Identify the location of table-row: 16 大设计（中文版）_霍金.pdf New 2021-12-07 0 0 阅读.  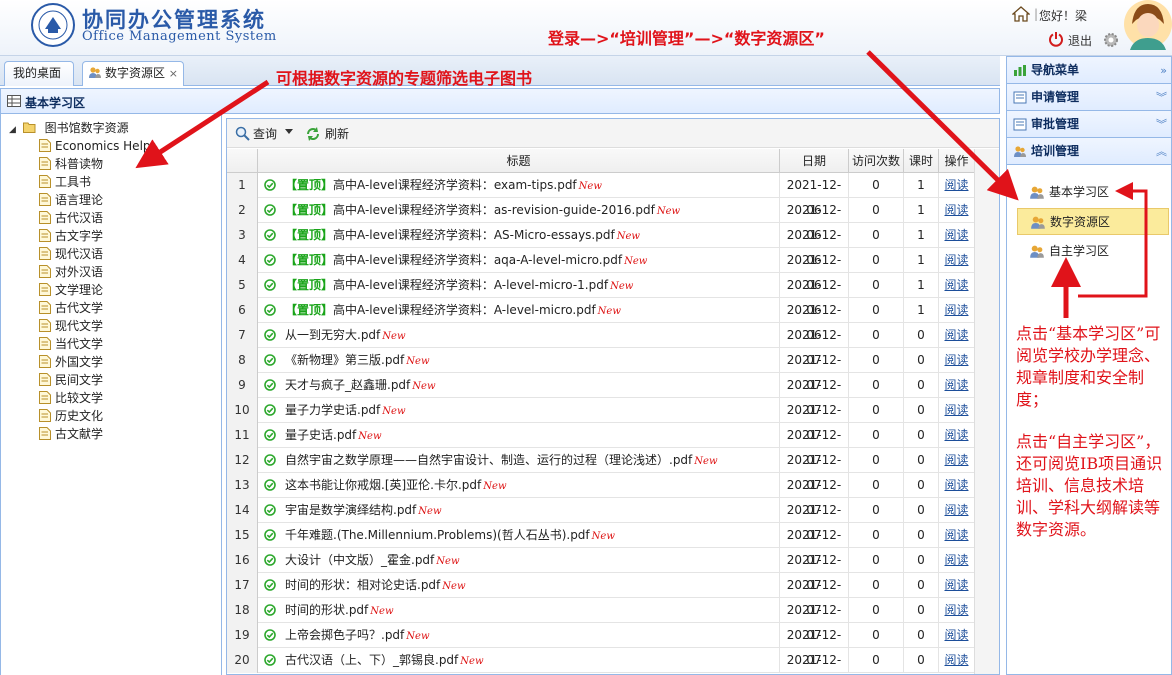
(600, 570).